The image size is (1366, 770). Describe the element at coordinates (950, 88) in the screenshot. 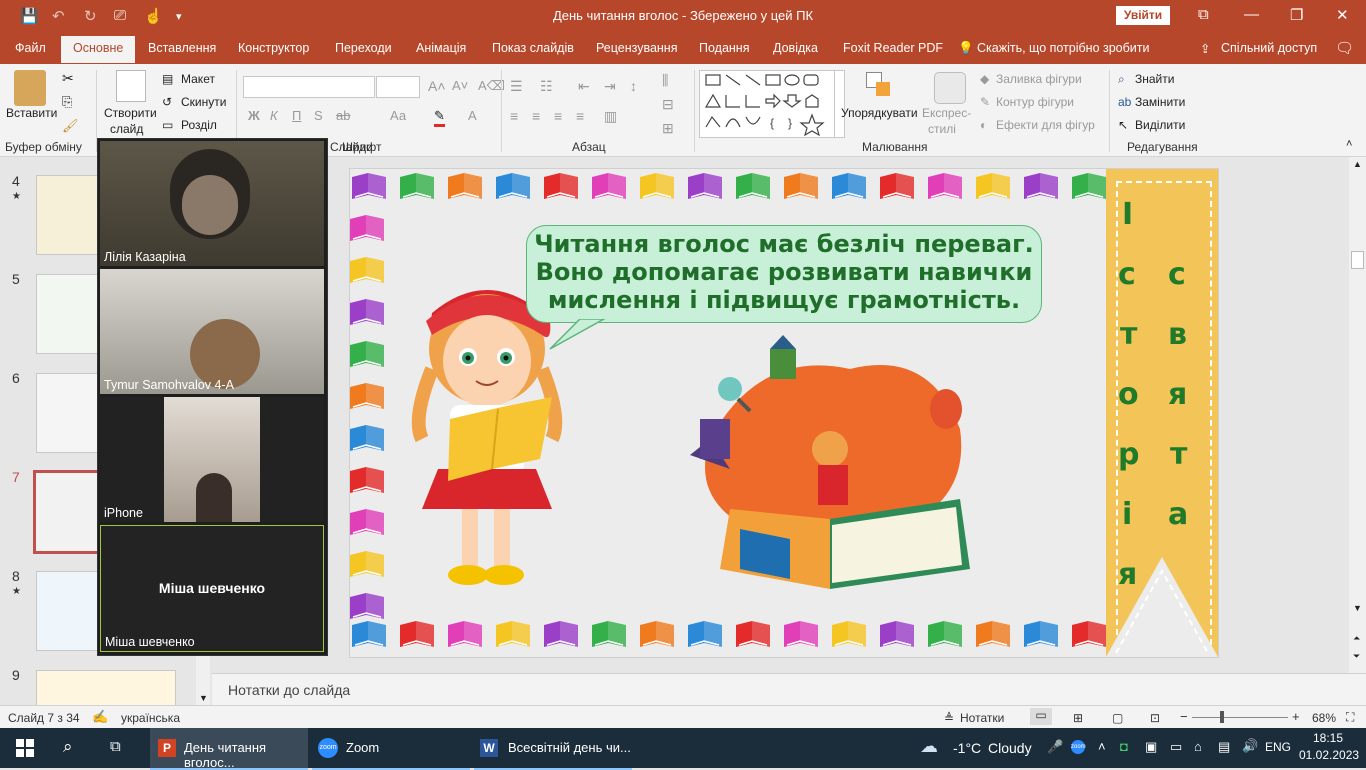

I see `quick-styles-icon` at that location.